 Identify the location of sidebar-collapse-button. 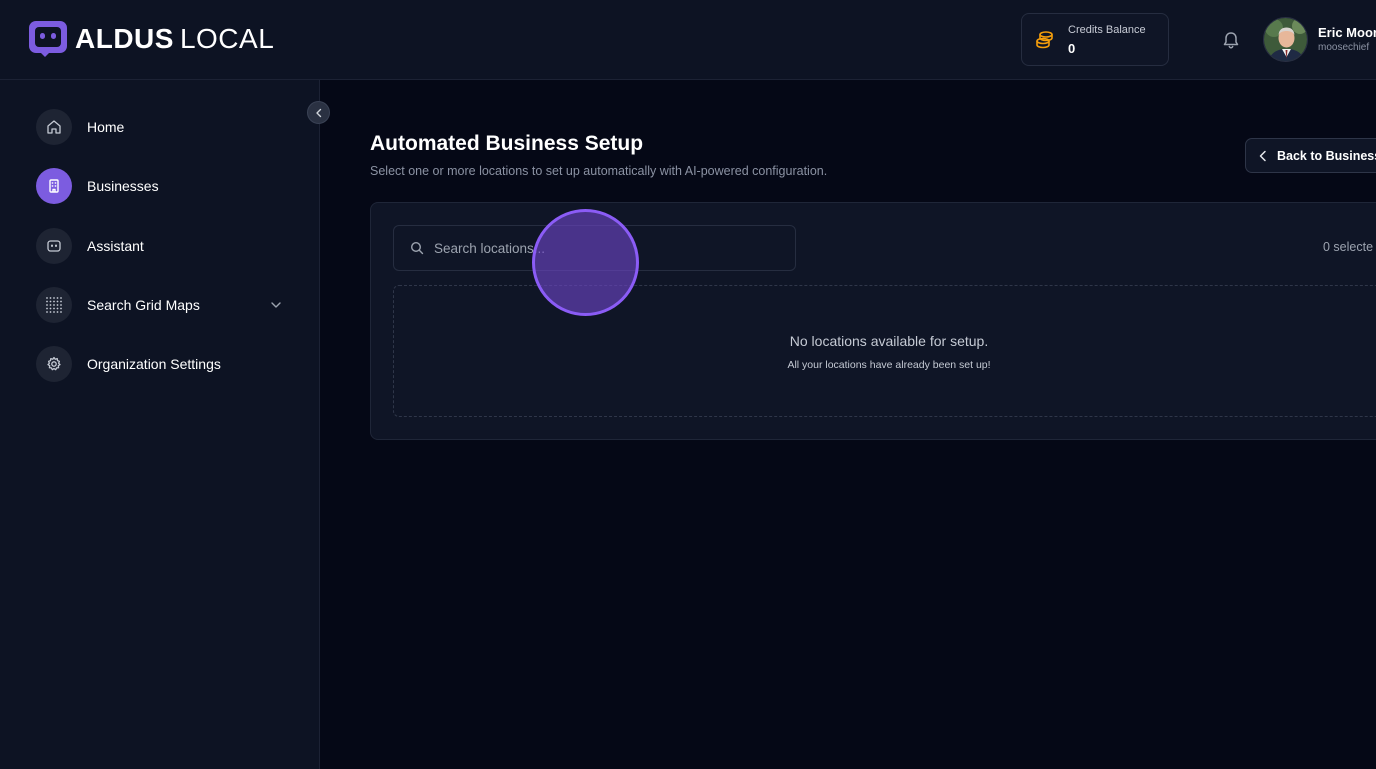
(318, 112).